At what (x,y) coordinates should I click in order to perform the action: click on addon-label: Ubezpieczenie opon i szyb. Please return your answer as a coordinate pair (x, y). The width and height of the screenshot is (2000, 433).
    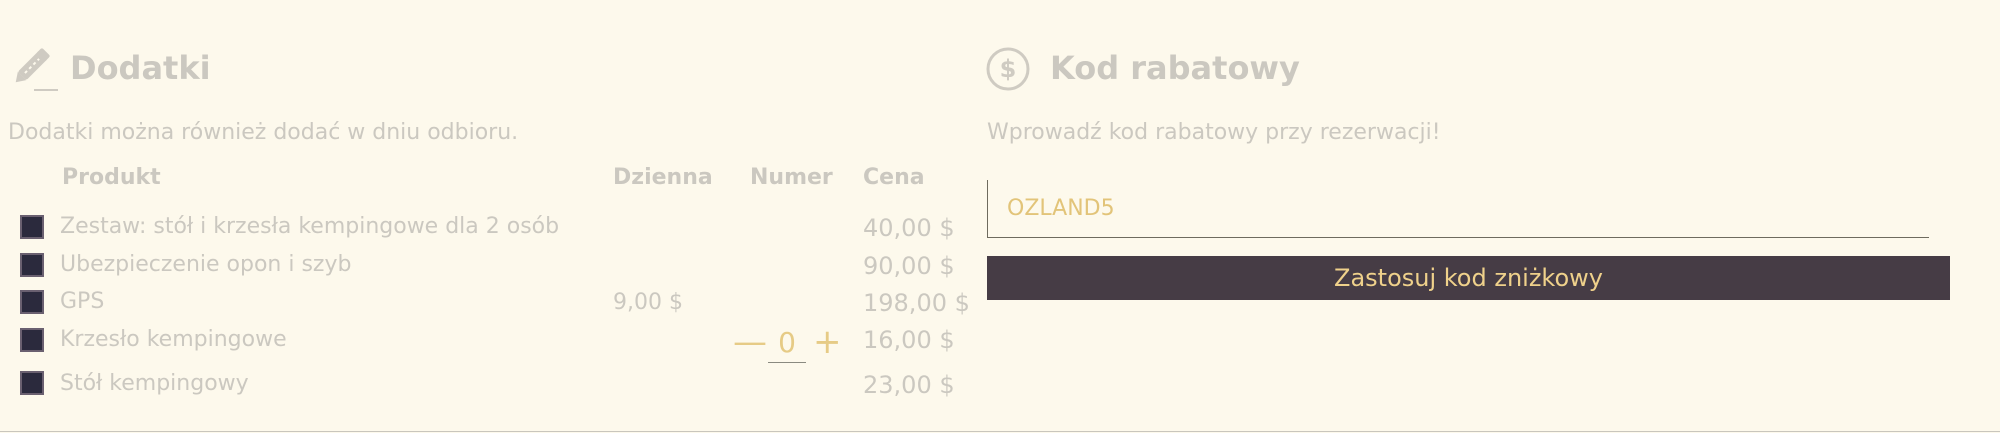
    Looking at the image, I should click on (206, 264).